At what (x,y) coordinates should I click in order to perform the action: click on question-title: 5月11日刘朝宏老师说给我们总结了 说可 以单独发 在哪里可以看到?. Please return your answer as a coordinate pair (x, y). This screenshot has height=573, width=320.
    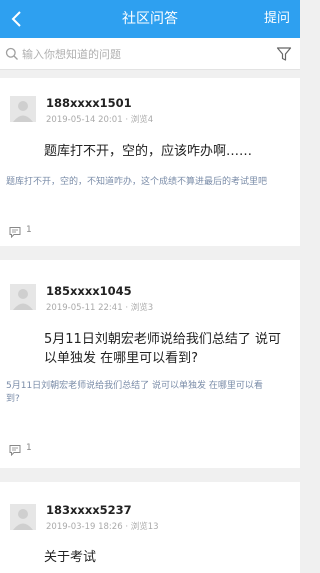
    Looking at the image, I should click on (167, 349).